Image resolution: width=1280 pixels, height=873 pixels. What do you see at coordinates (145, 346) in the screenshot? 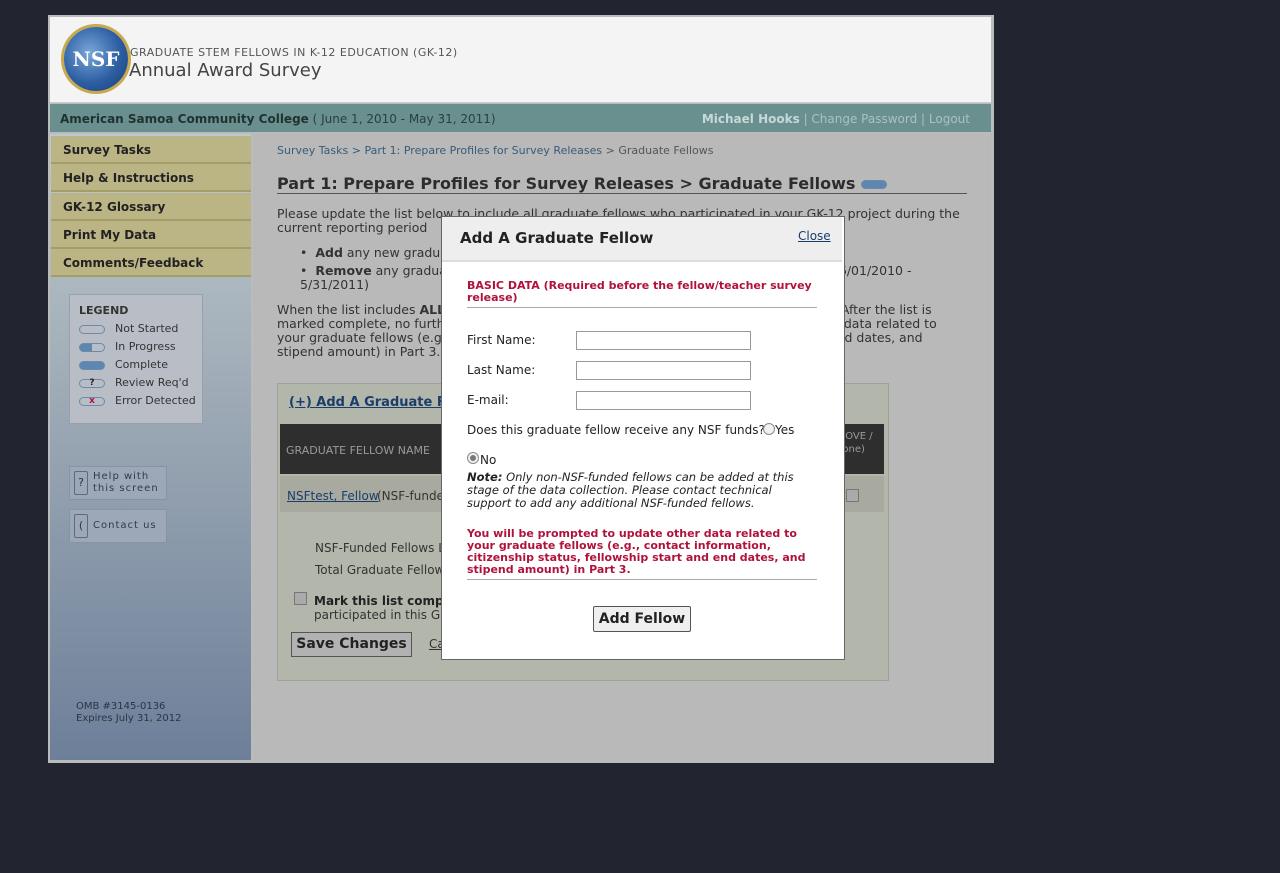
I see `legend-label: In Progress` at bounding box center [145, 346].